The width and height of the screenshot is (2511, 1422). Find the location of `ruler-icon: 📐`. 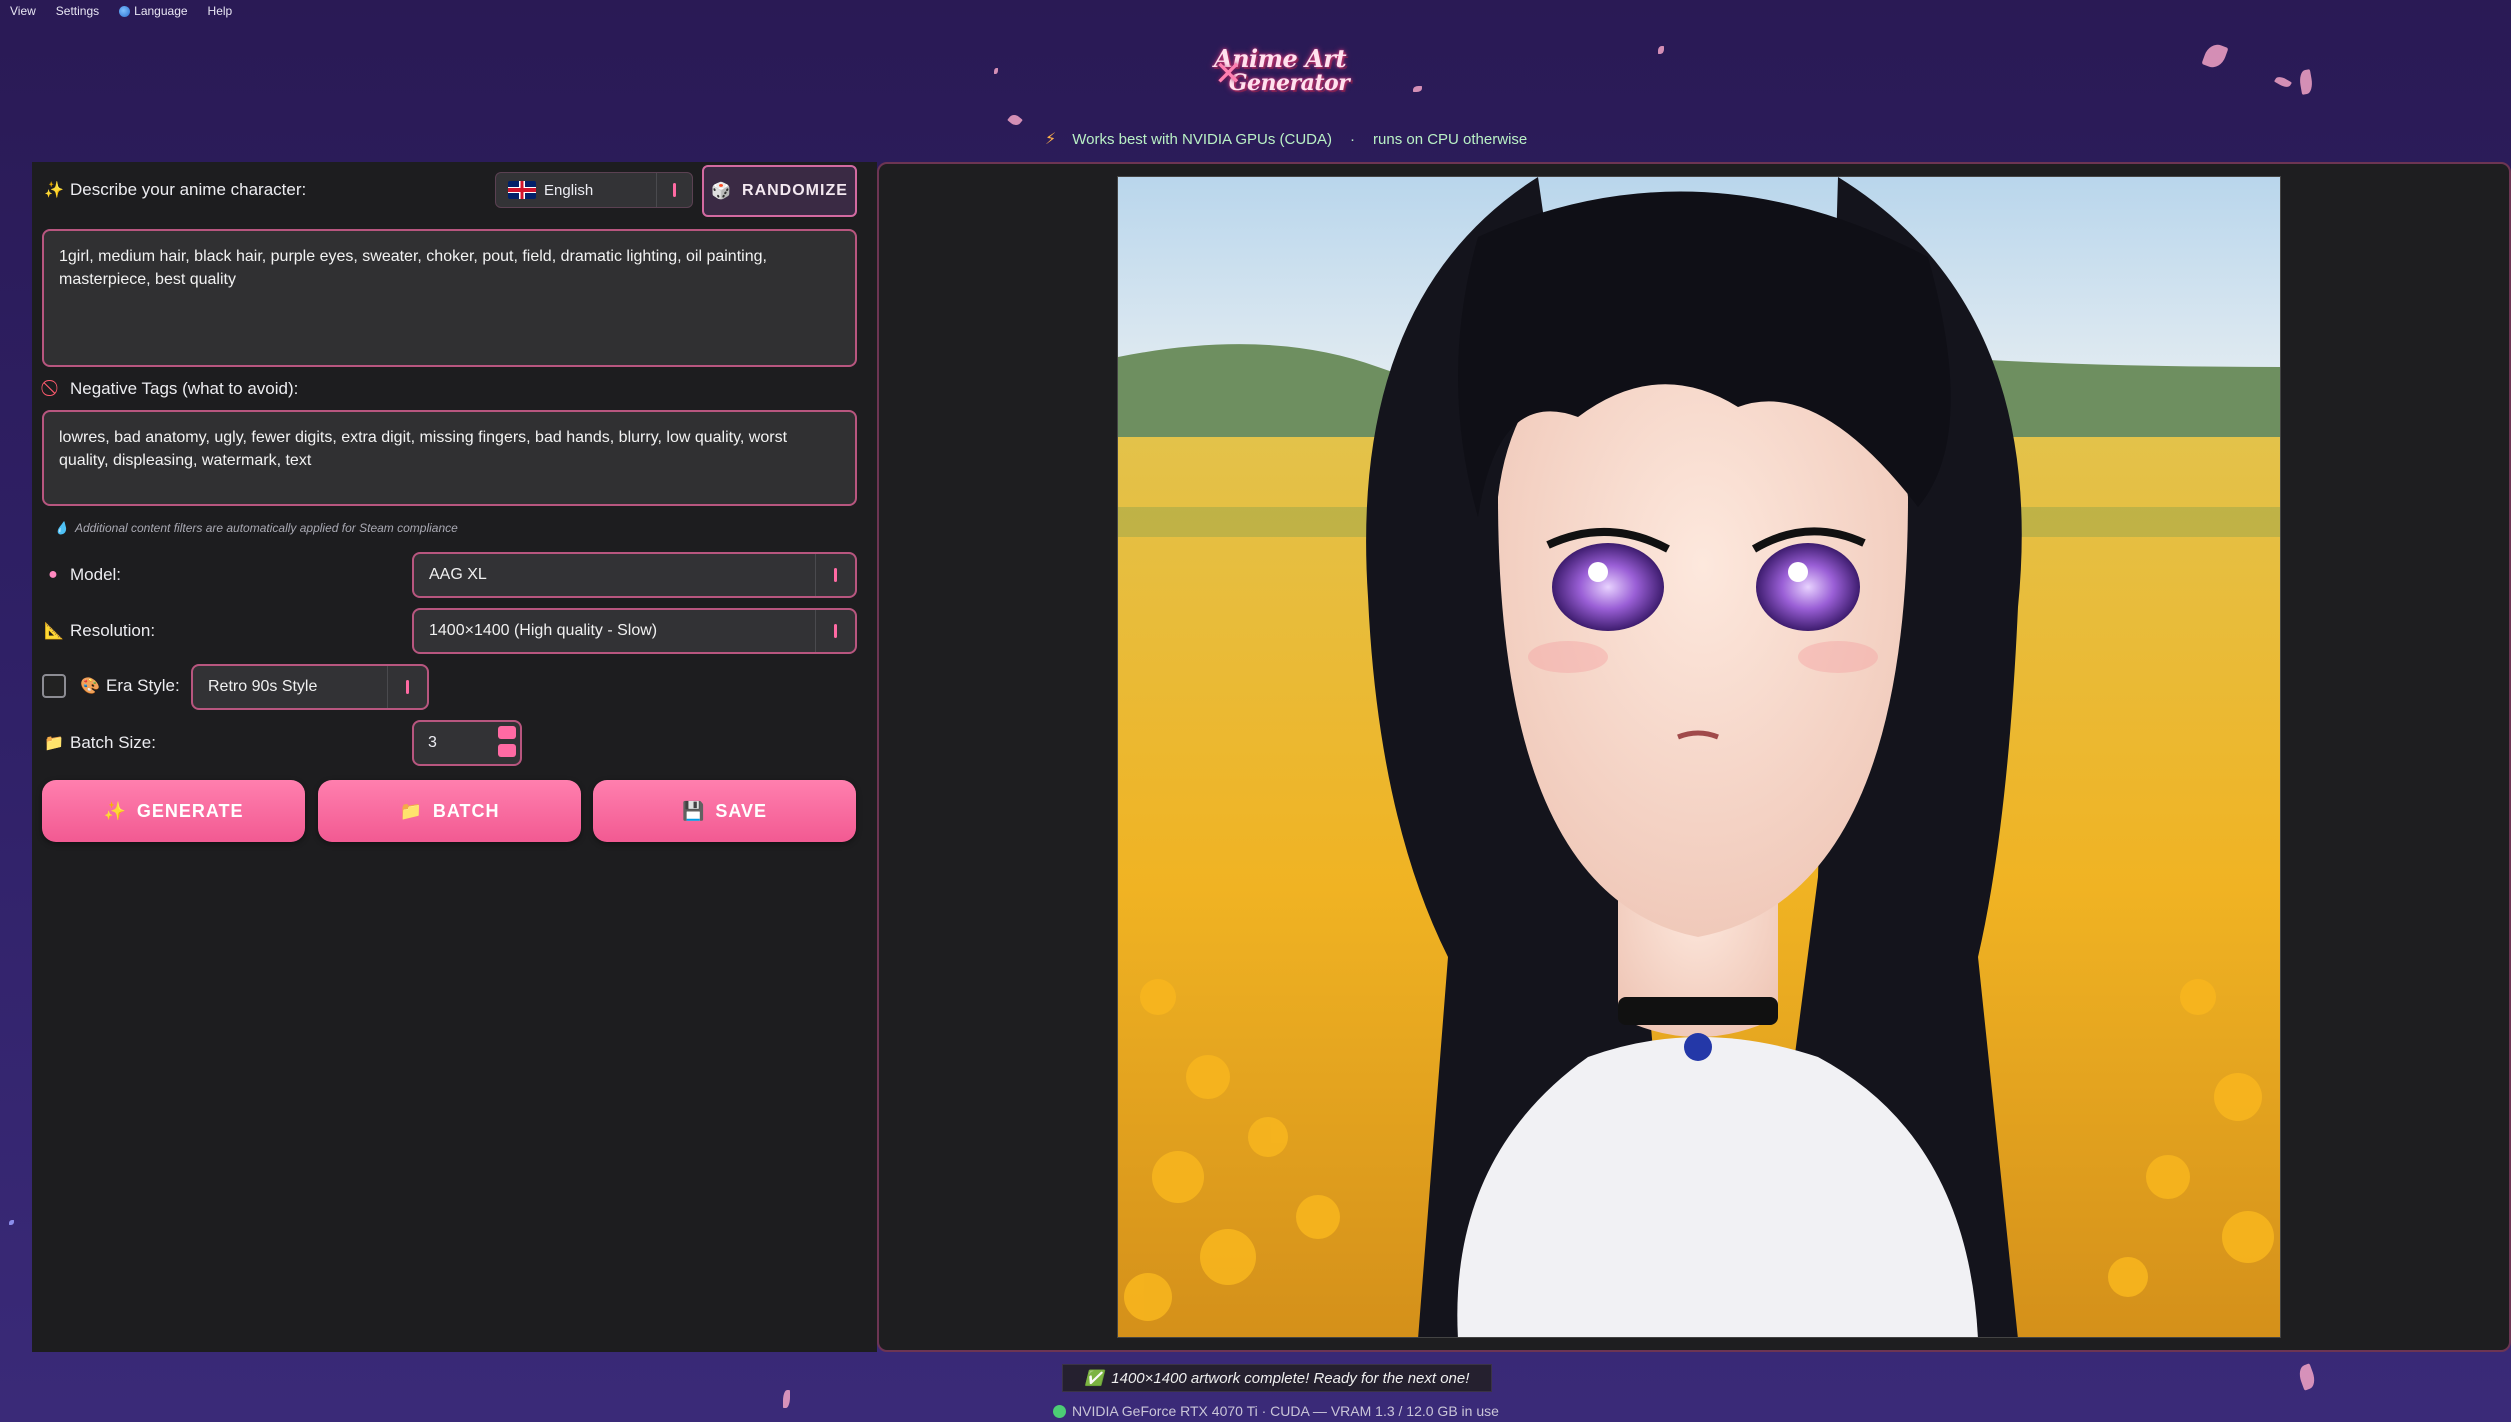

ruler-icon: 📐 is located at coordinates (54, 631).